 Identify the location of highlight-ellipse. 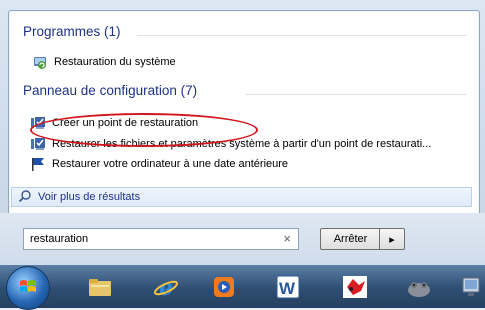
(144, 130).